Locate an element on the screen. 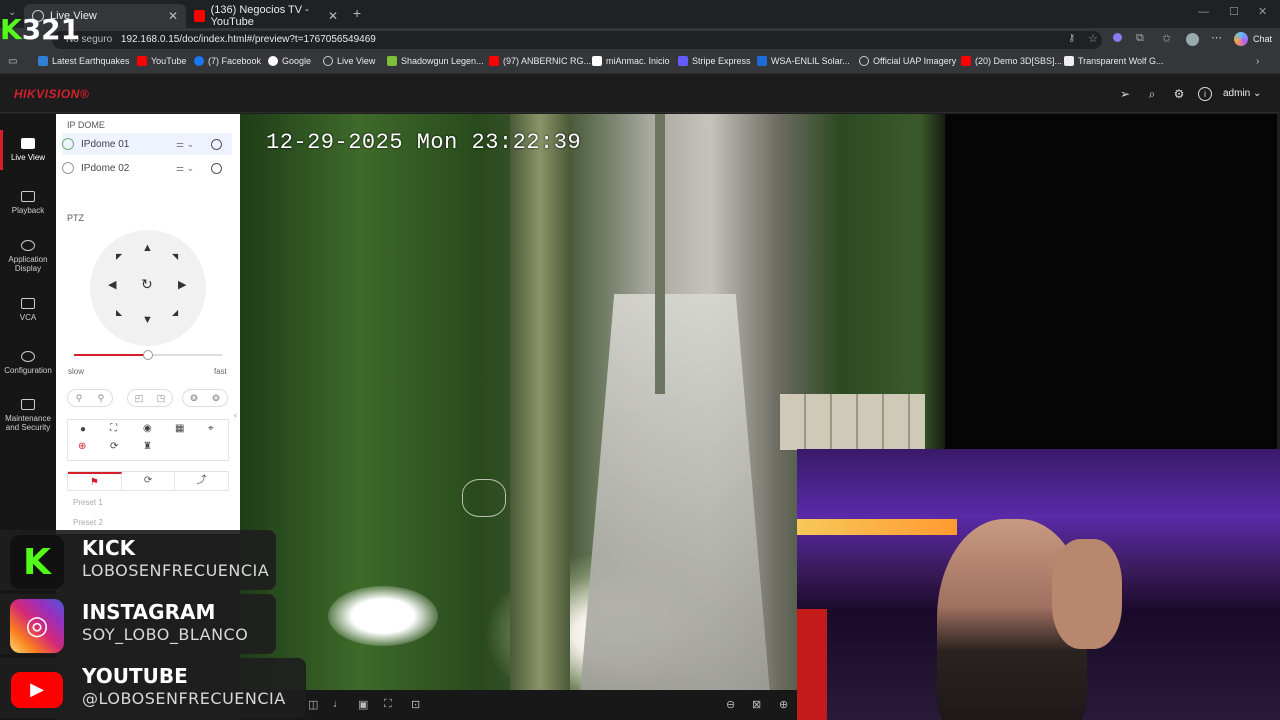 The height and width of the screenshot is (720, 1280). pattern-icon: ⤴ is located at coordinates (201, 480).